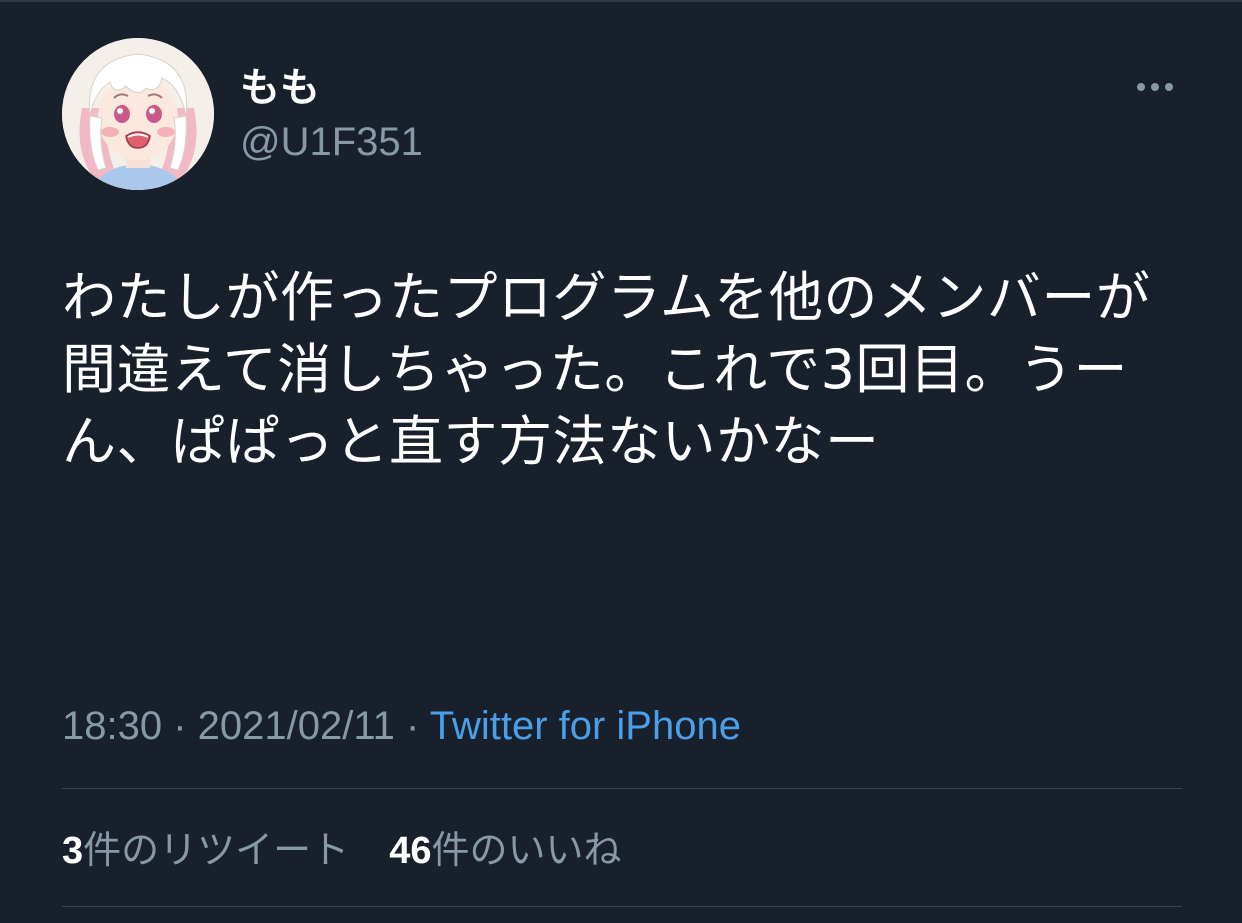 The image size is (1242, 923). Describe the element at coordinates (585, 726) in the screenshot. I see `tweet-source-link: Twitter for iPhone` at that location.